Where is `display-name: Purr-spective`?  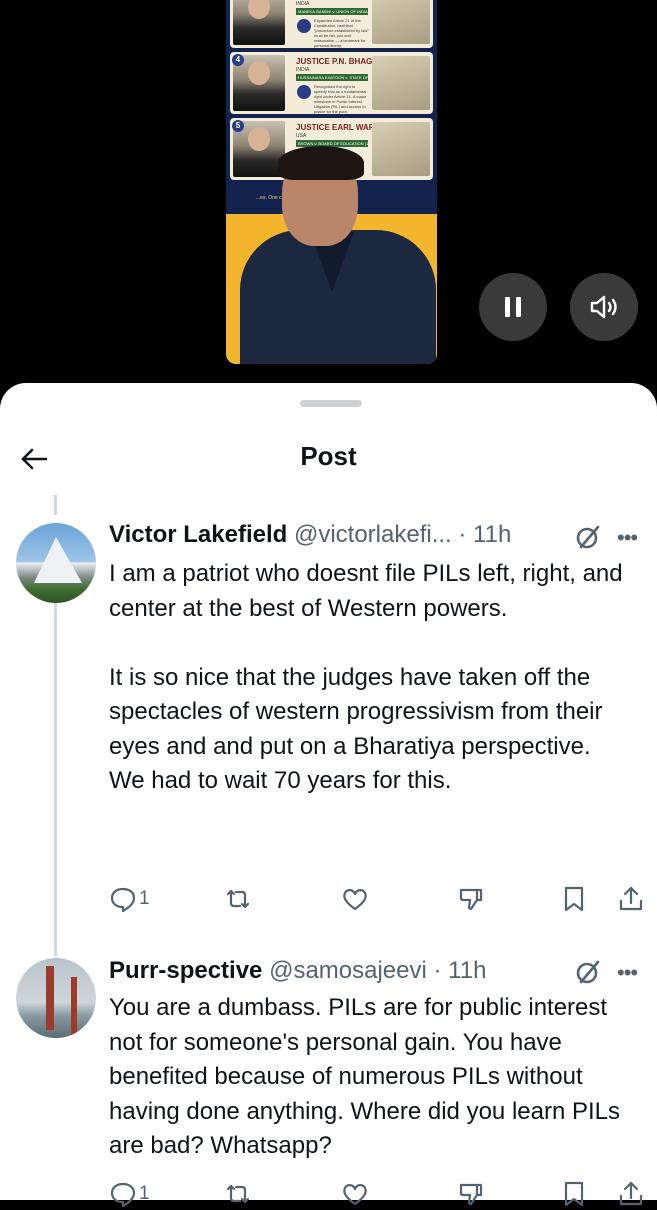
display-name: Purr-spective is located at coordinates (185, 970).